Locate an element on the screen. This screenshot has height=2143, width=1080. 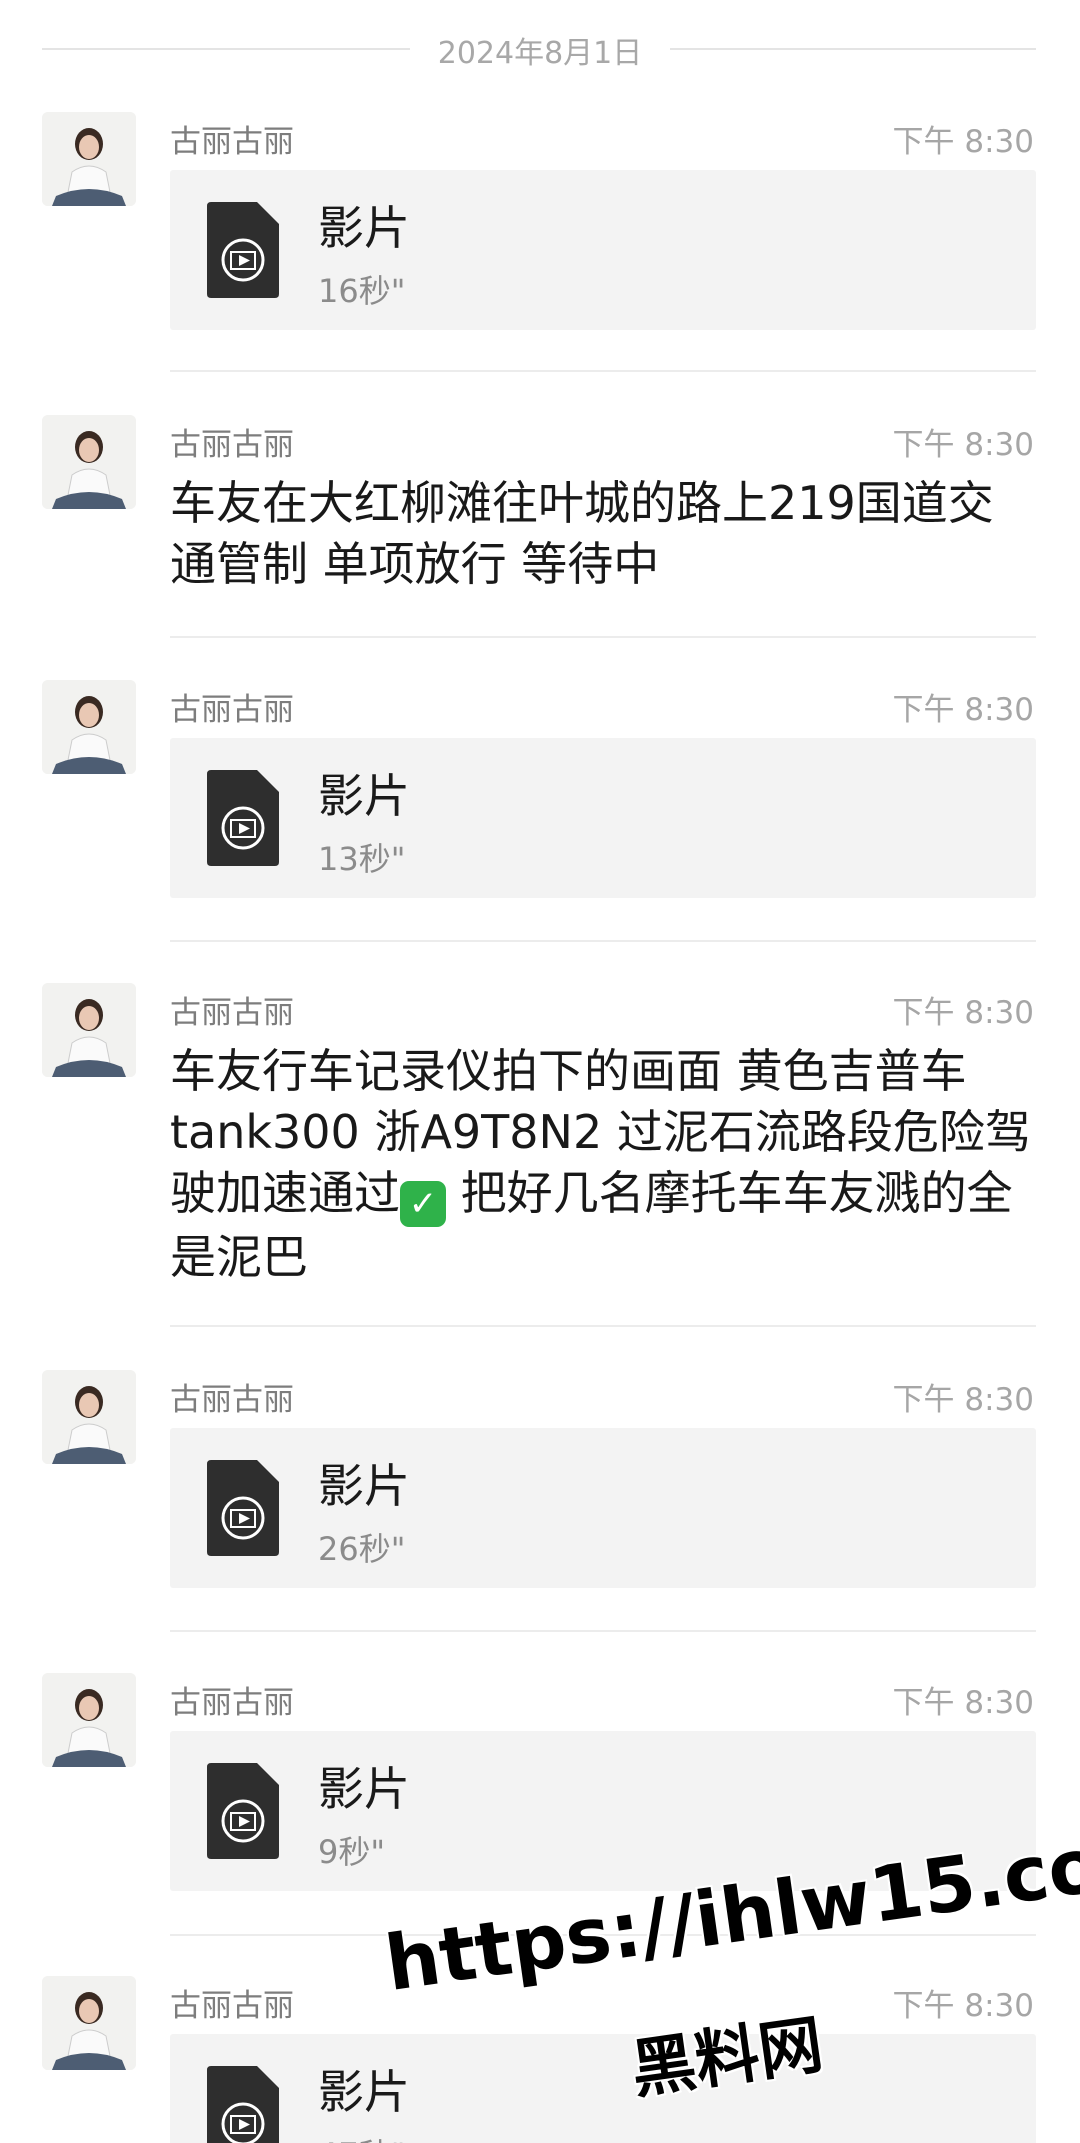
video-duration: 47秒" is located at coordinates (361, 2136).